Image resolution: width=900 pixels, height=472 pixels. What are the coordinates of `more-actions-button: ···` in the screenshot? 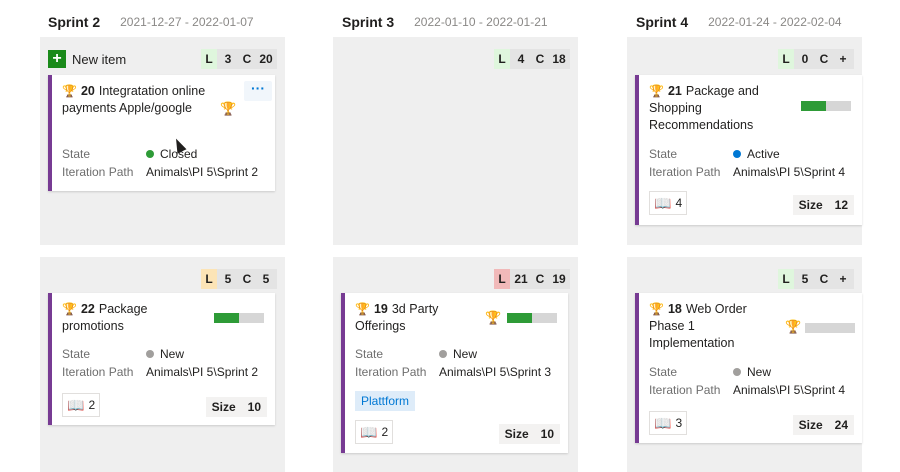 It's located at (258, 91).